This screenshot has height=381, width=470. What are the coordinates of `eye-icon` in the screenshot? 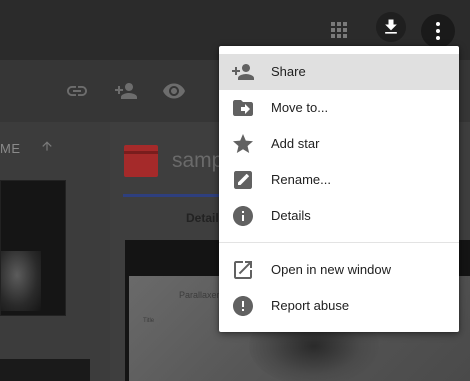 It's located at (174, 93).